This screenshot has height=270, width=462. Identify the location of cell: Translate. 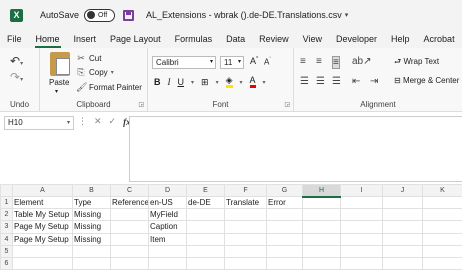
(245, 203).